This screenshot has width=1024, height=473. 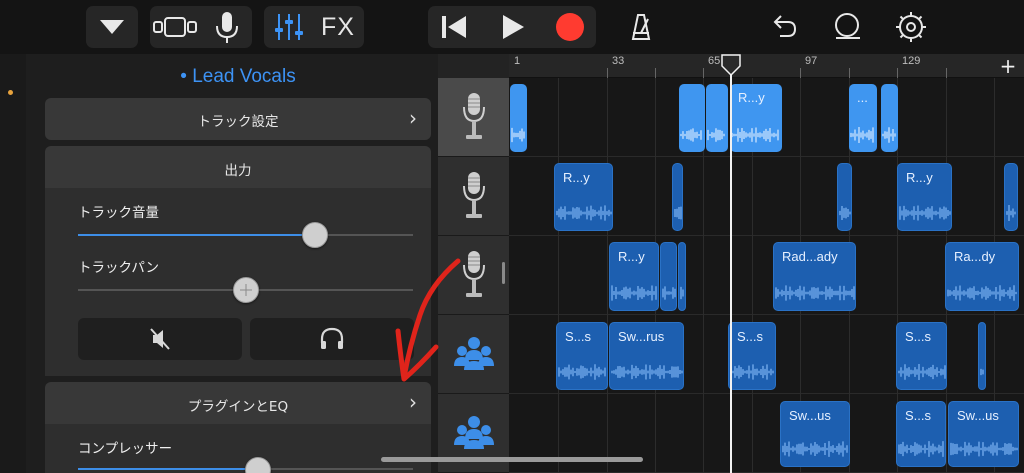 I want to click on smart-control-button, so click(x=227, y=27).